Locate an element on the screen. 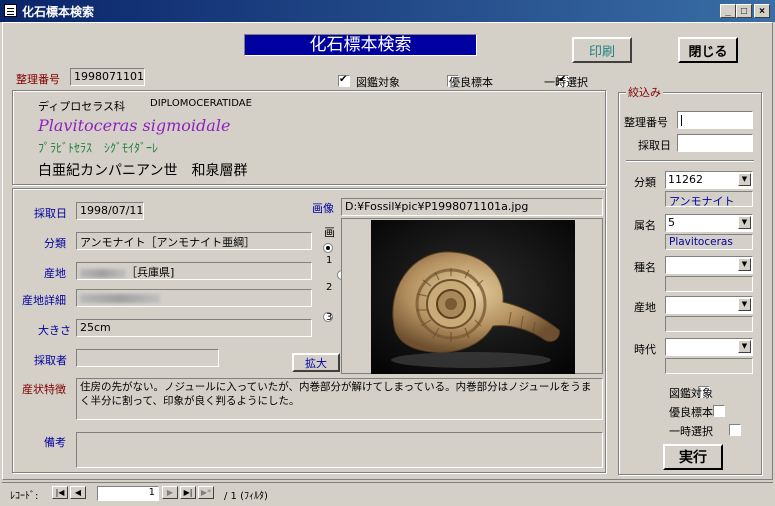 The height and width of the screenshot is (506, 775). filter-species-name is located at coordinates (709, 284).